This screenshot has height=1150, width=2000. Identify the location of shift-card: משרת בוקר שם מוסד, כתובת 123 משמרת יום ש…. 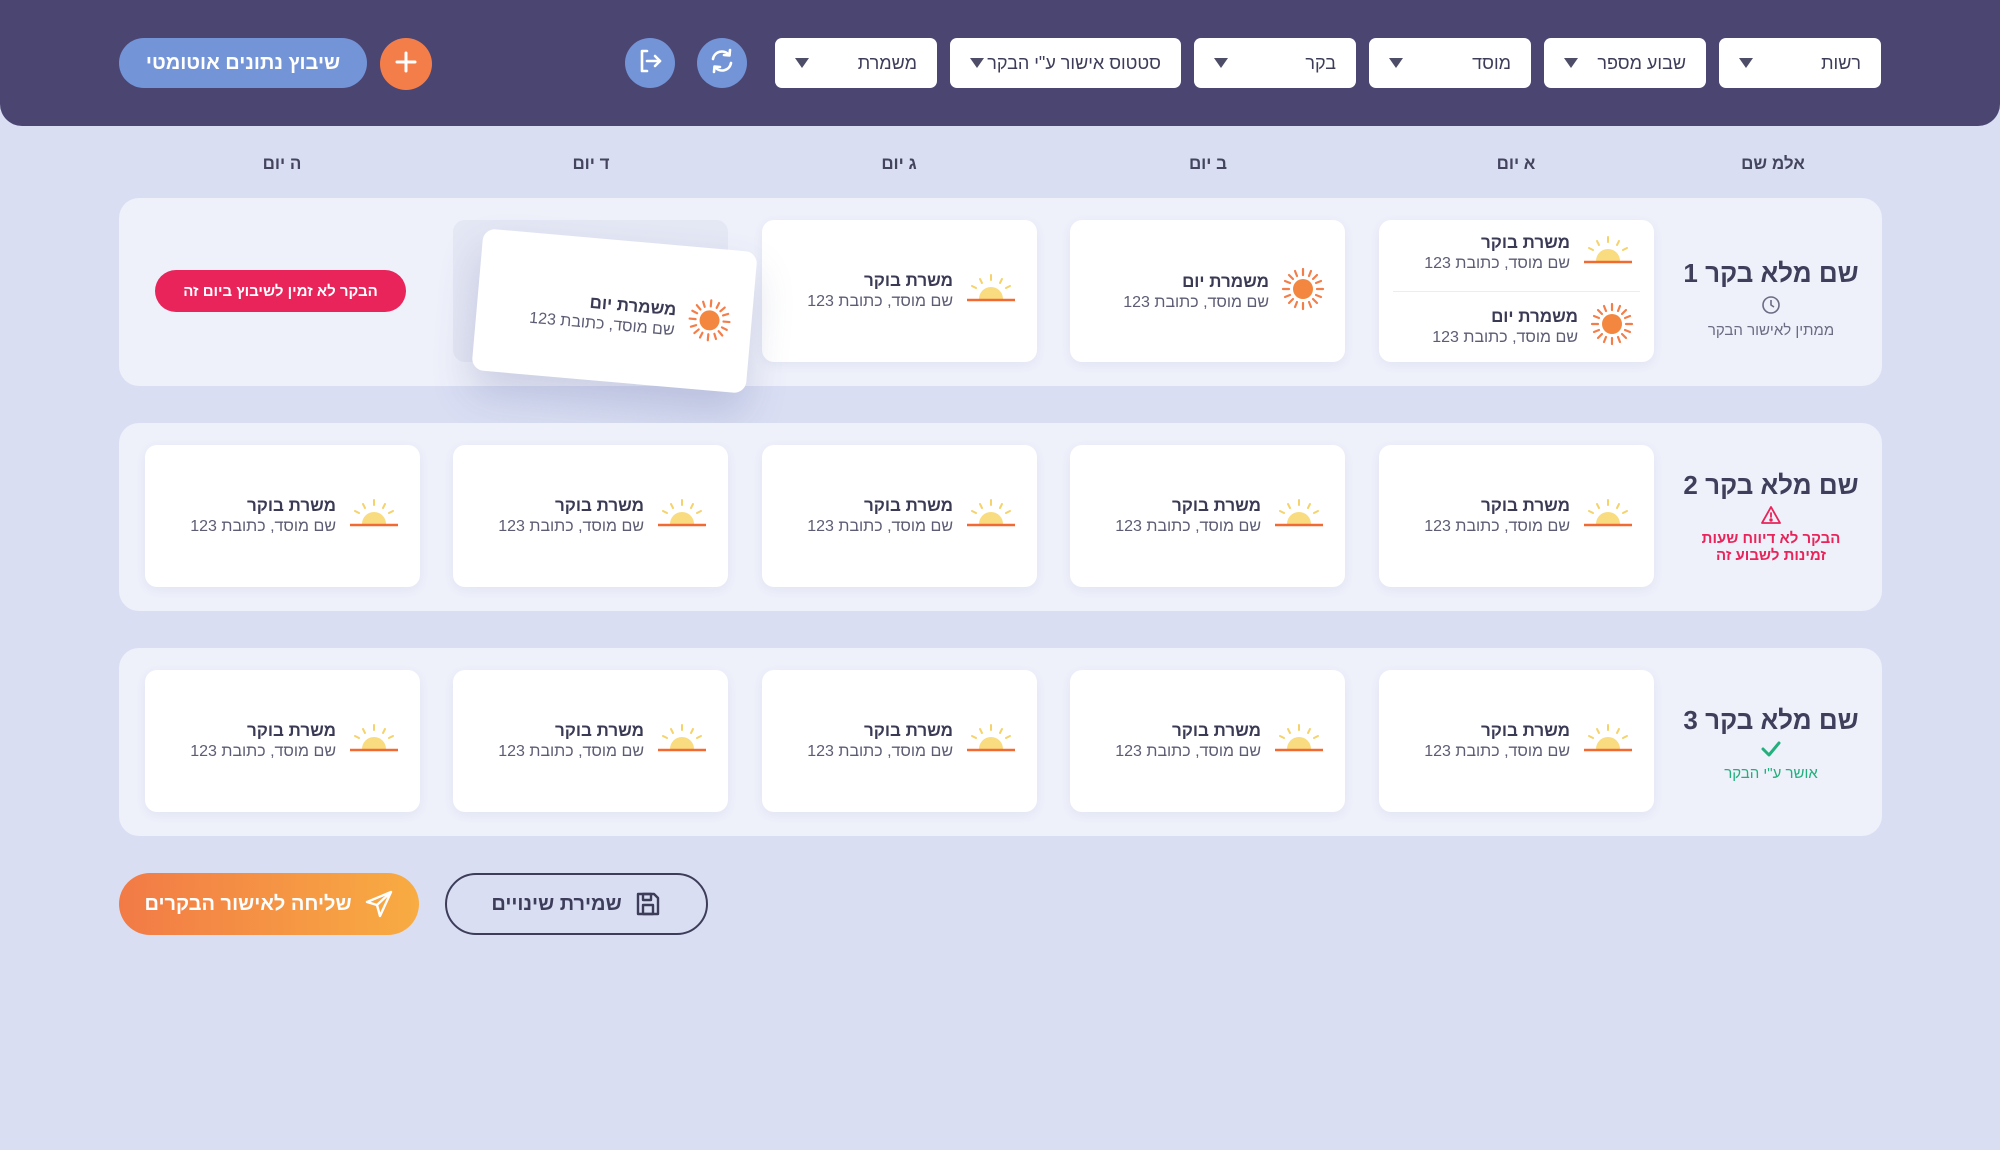
(1516, 291).